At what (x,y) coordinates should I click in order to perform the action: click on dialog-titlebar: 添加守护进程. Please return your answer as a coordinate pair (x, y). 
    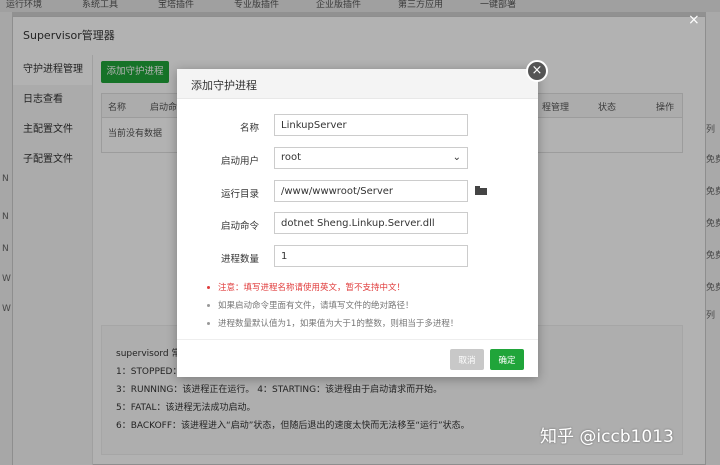
    Looking at the image, I should click on (357, 84).